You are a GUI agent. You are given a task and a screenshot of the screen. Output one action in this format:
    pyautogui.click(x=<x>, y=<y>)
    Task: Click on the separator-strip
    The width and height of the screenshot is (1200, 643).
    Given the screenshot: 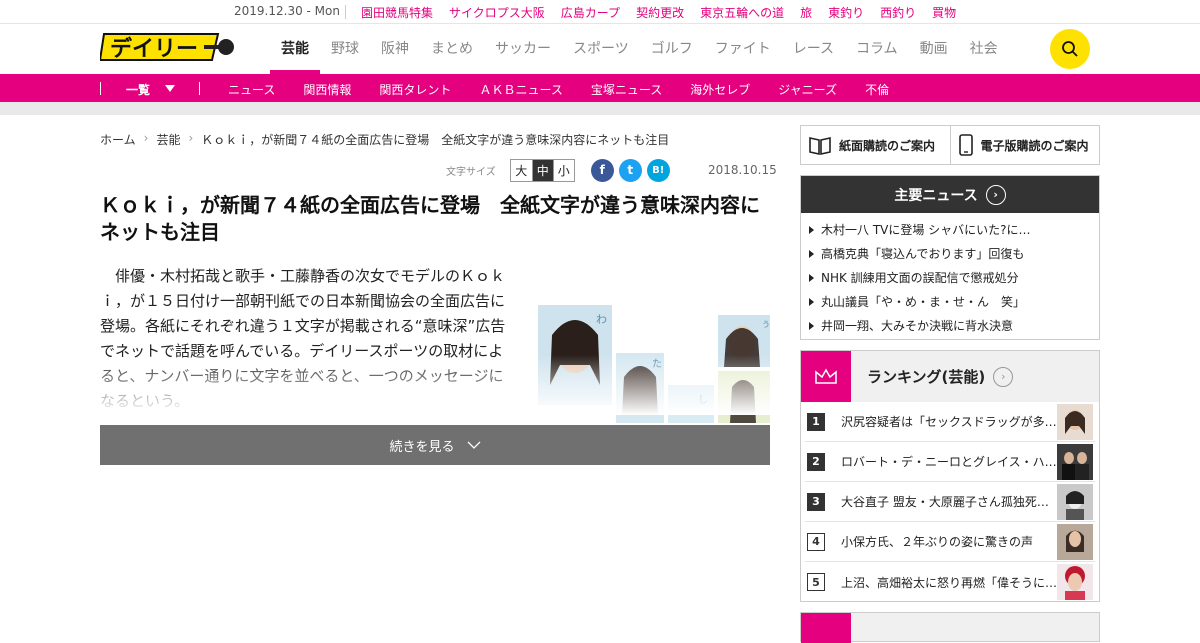 What is the action you would take?
    pyautogui.click(x=600, y=108)
    